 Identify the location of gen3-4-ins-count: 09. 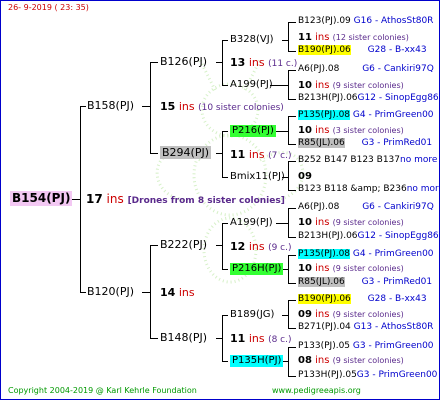
(305, 176).